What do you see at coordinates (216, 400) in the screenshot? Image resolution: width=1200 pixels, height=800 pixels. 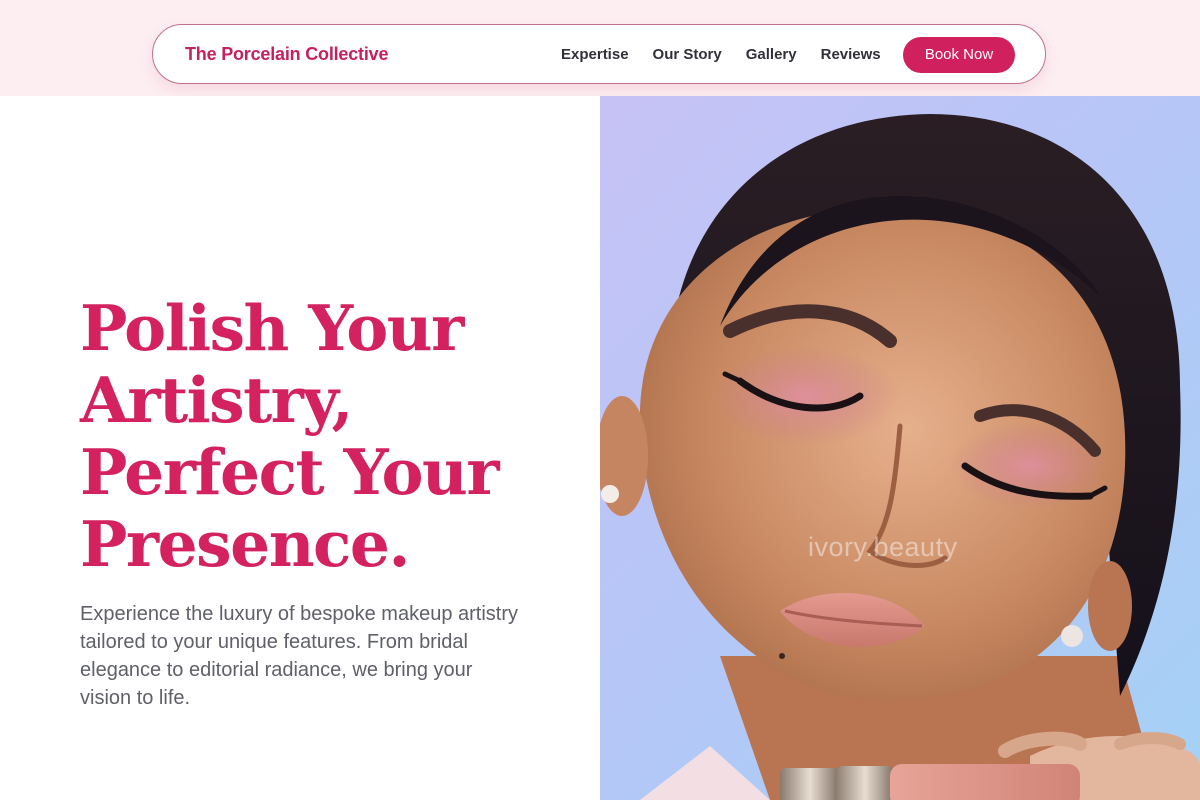 I see `hero-headline-line: Artistry,` at bounding box center [216, 400].